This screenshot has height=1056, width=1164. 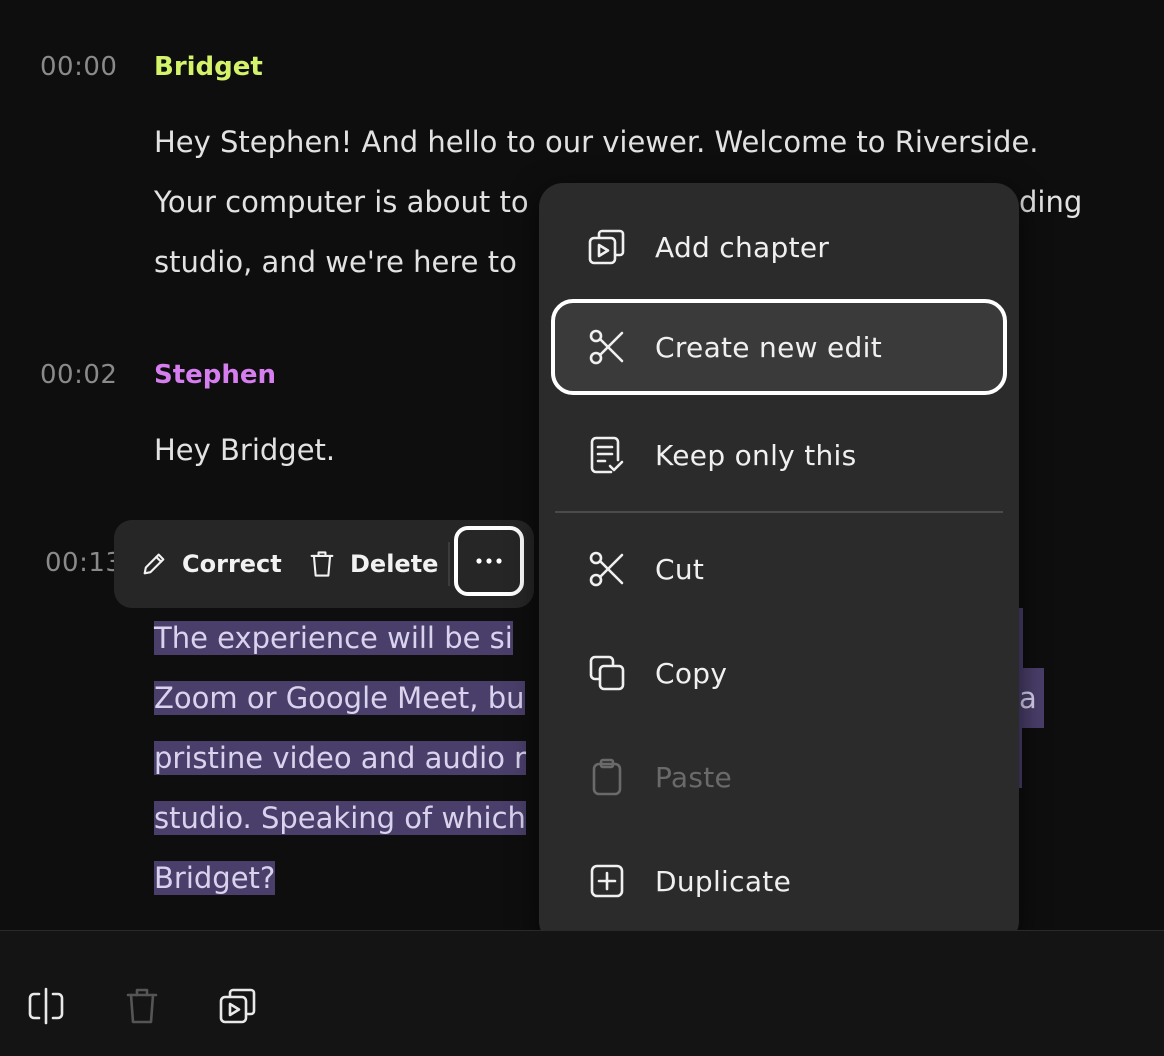 I want to click on text-line-tail: ding, so click(x=1050, y=202).